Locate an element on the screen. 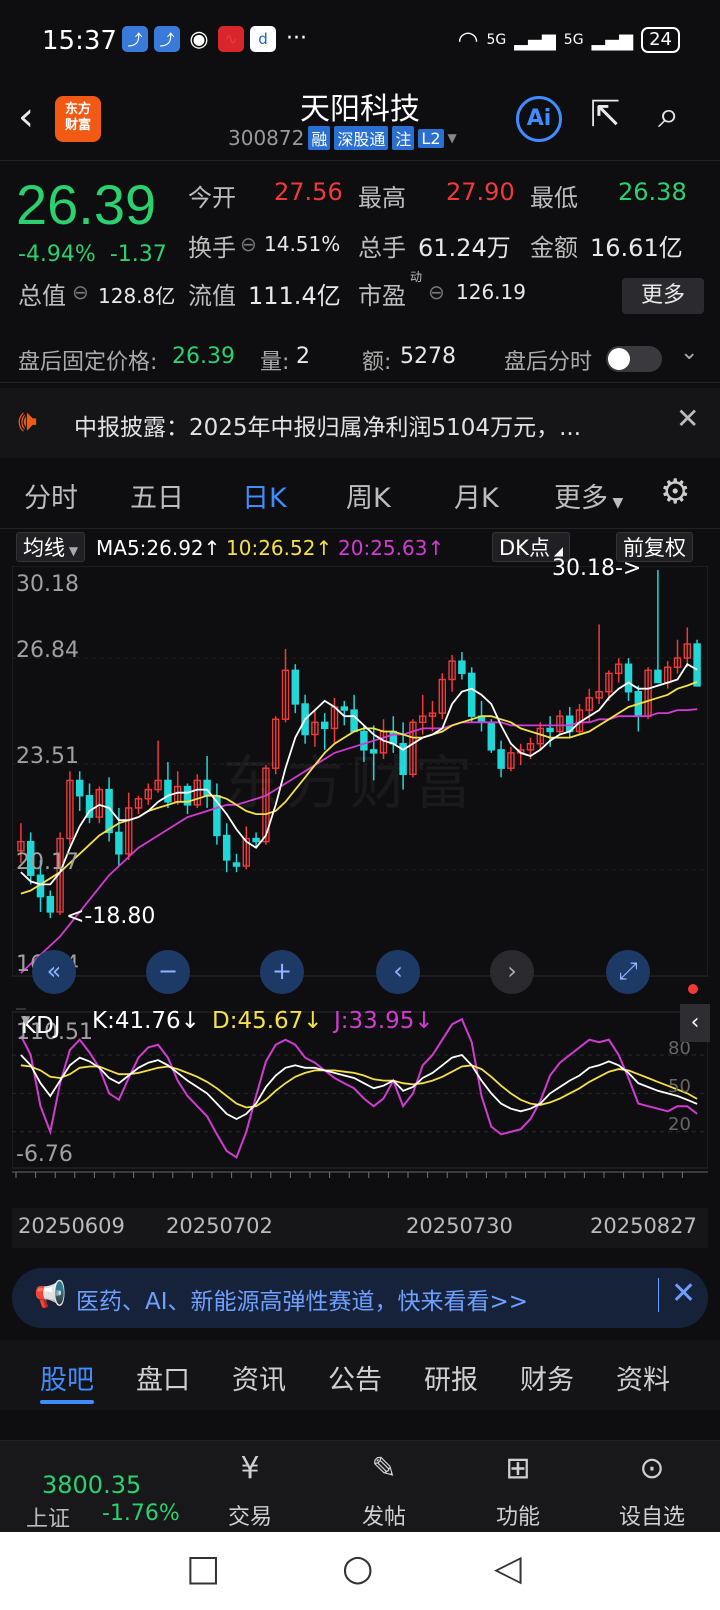 The height and width of the screenshot is (1610, 720). notification-icons: ⤴ ⤴ ◉ ∿ d ··· is located at coordinates (214, 39).